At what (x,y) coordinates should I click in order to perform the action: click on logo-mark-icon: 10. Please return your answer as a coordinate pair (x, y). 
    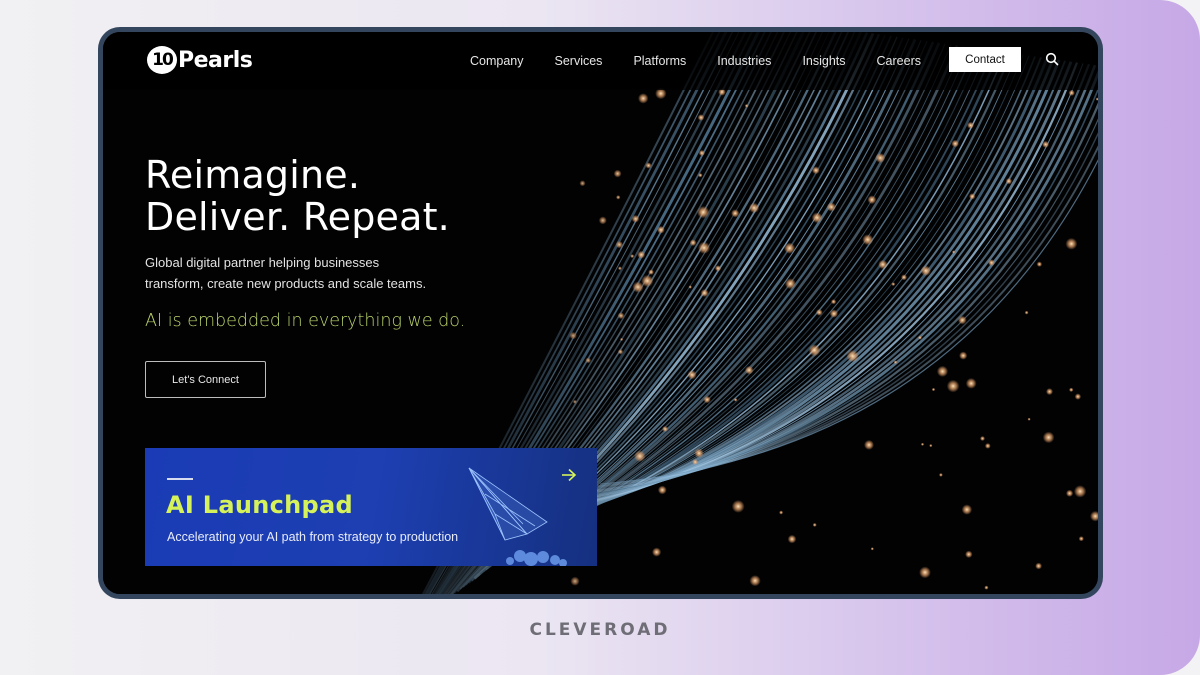
    Looking at the image, I should click on (162, 60).